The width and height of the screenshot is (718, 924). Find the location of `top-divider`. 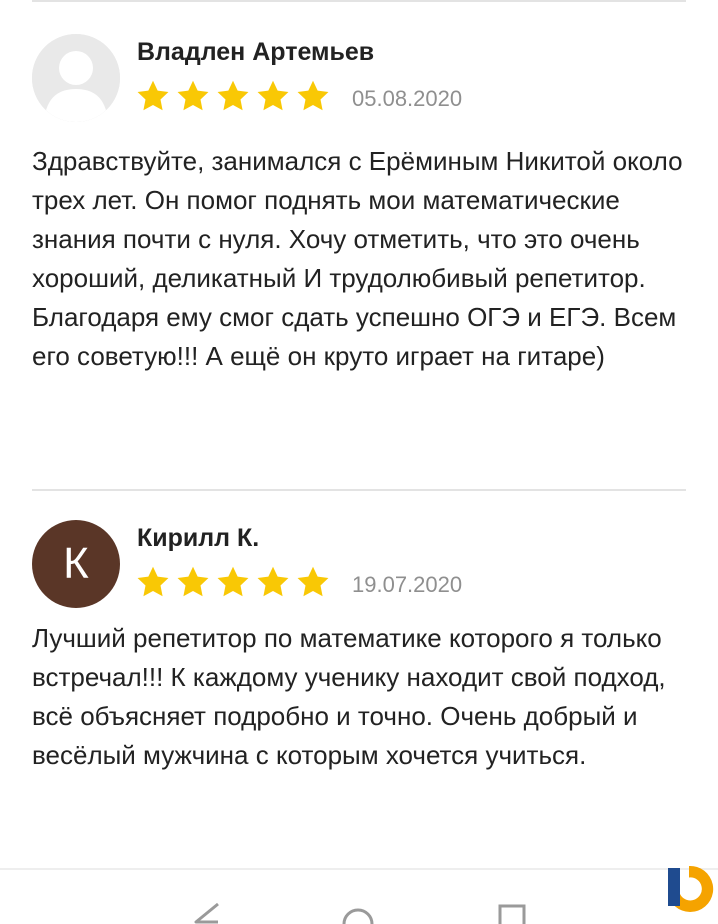

top-divider is located at coordinates (359, 1).